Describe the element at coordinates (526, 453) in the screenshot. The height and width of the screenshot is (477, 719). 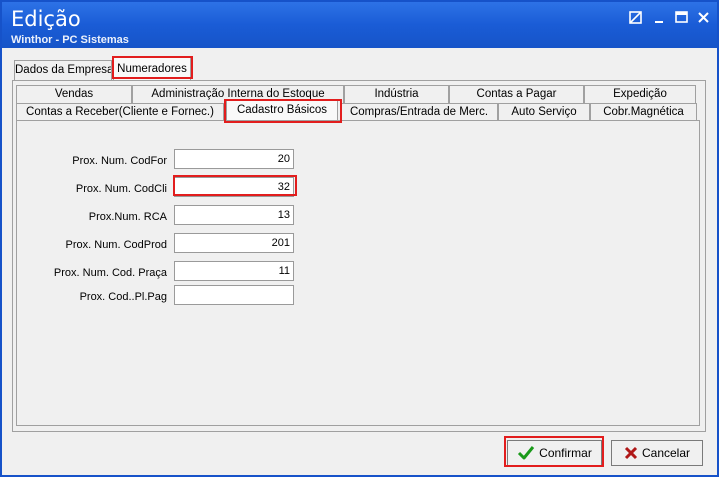
I see `checkmark-icon` at that location.